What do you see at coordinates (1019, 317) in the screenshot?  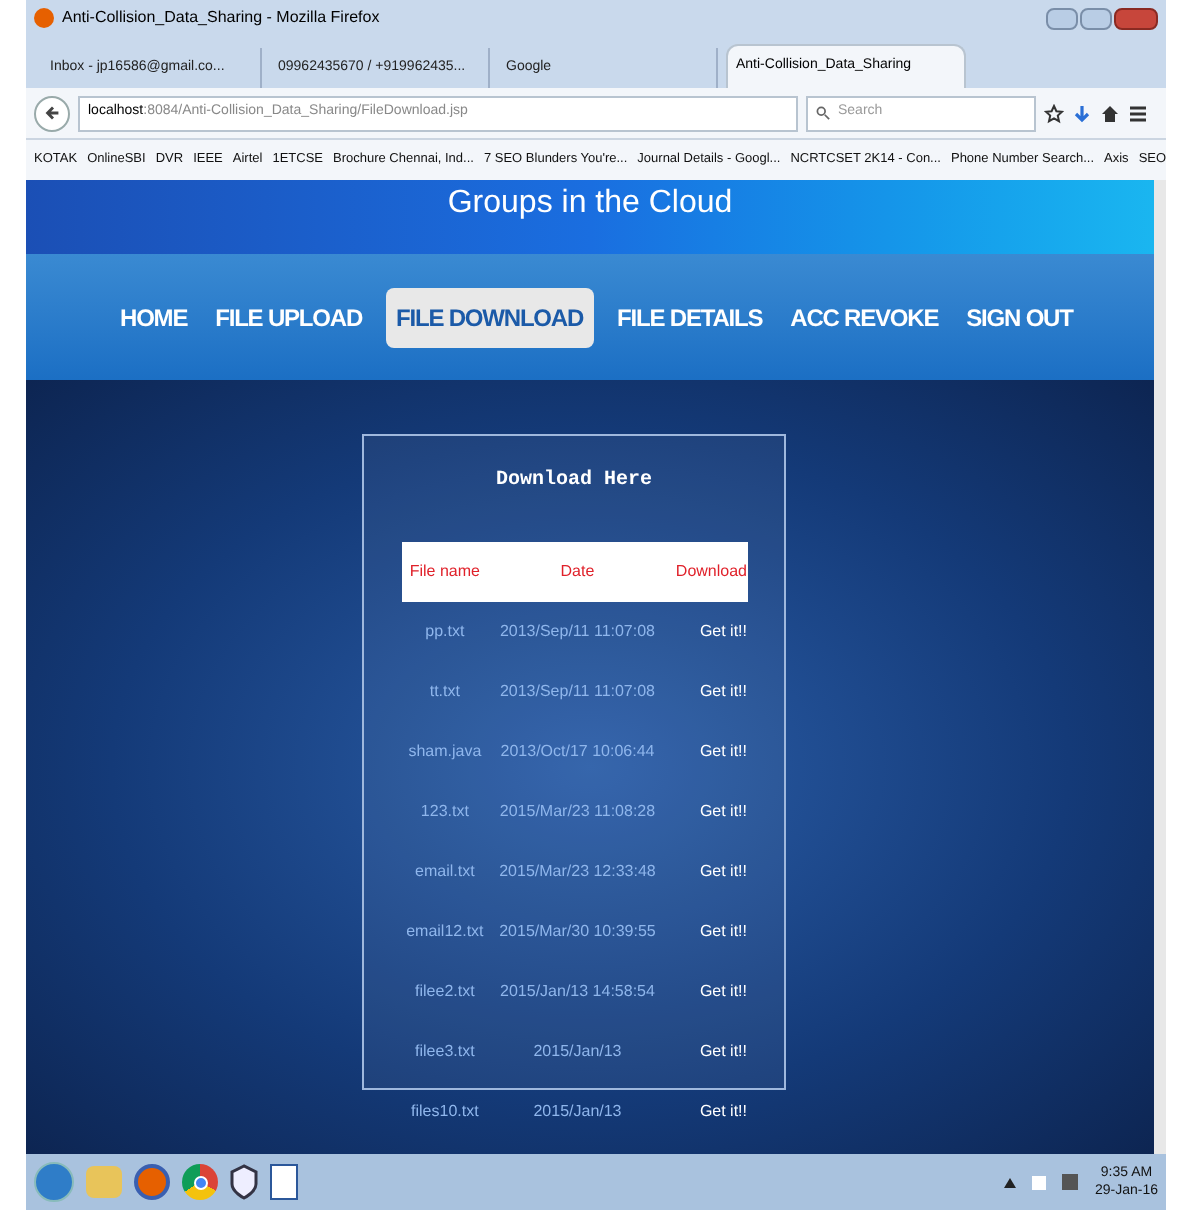 I see `nav-link: SIGN OUT` at bounding box center [1019, 317].